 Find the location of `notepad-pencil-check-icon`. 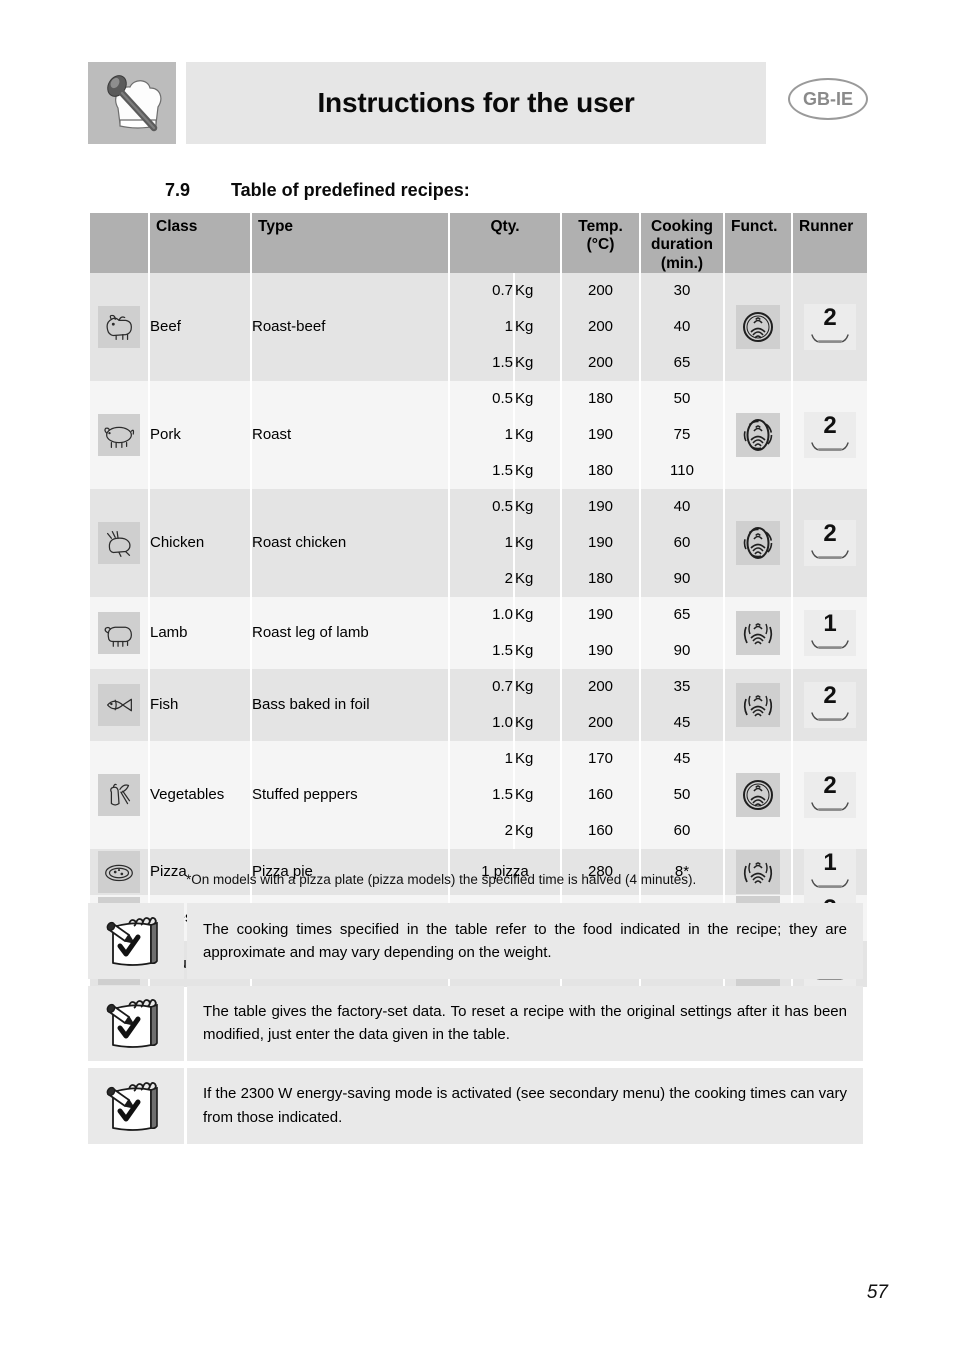

notepad-pencil-check-icon is located at coordinates (136, 1023).